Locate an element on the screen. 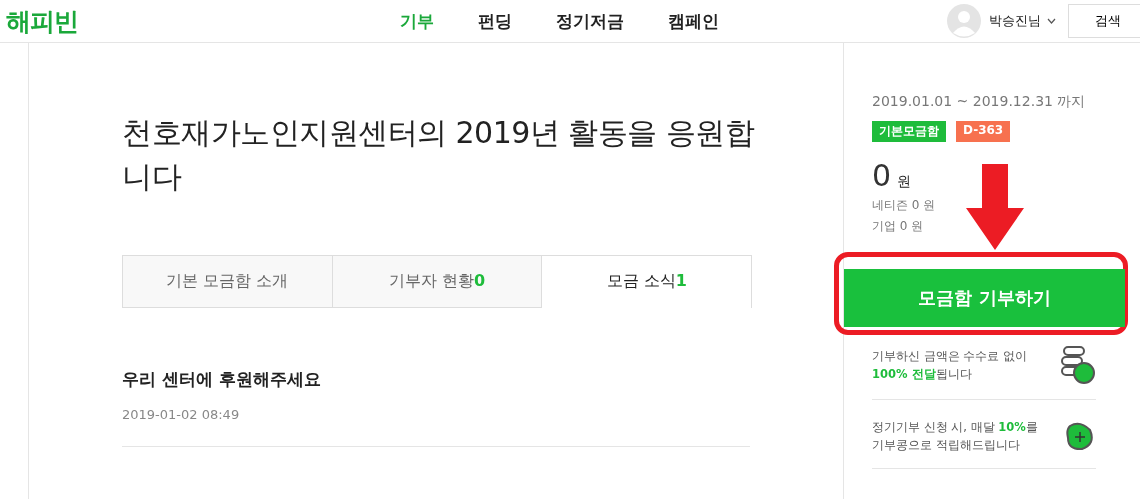 This screenshot has width=1140, height=499. nav-tab: 펀딩 is located at coordinates (495, 21).